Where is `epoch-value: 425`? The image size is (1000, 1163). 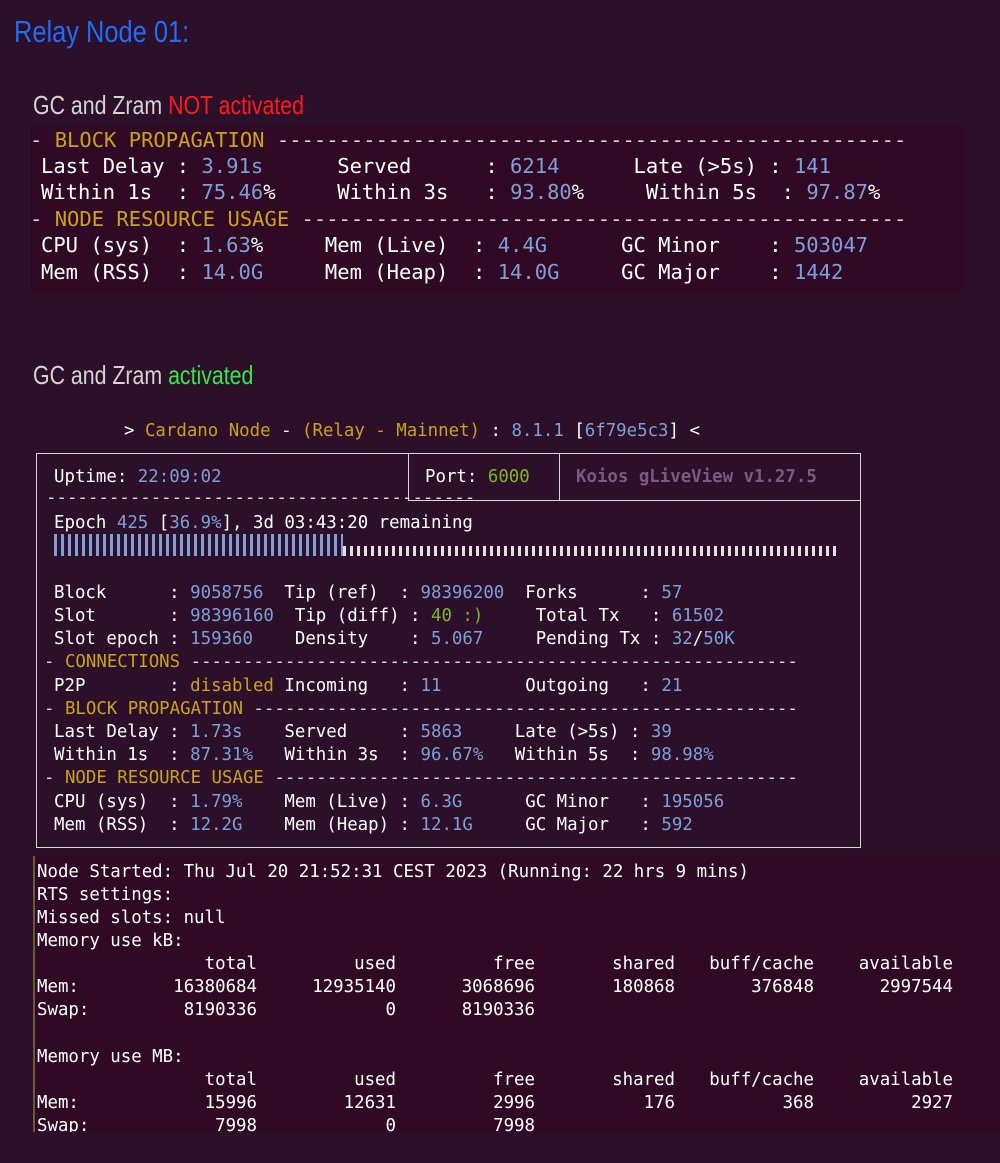 epoch-value: 425 is located at coordinates (132, 523).